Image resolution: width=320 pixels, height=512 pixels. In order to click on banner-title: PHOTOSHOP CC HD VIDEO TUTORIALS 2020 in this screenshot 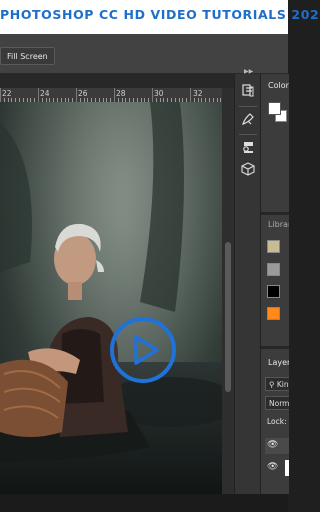, I will do `click(160, 14)`.